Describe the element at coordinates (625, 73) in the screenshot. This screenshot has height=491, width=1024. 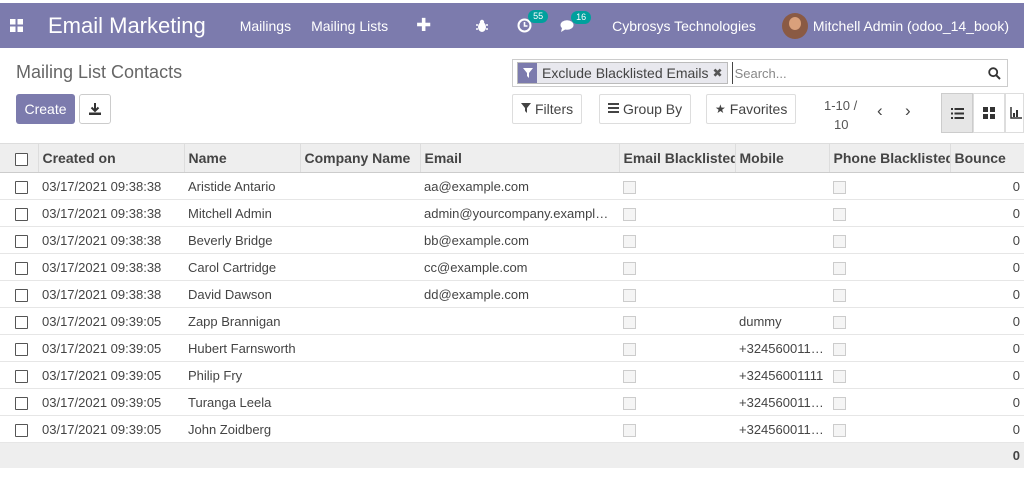
I see `facet-label: Exclude Blacklisted Emails` at that location.